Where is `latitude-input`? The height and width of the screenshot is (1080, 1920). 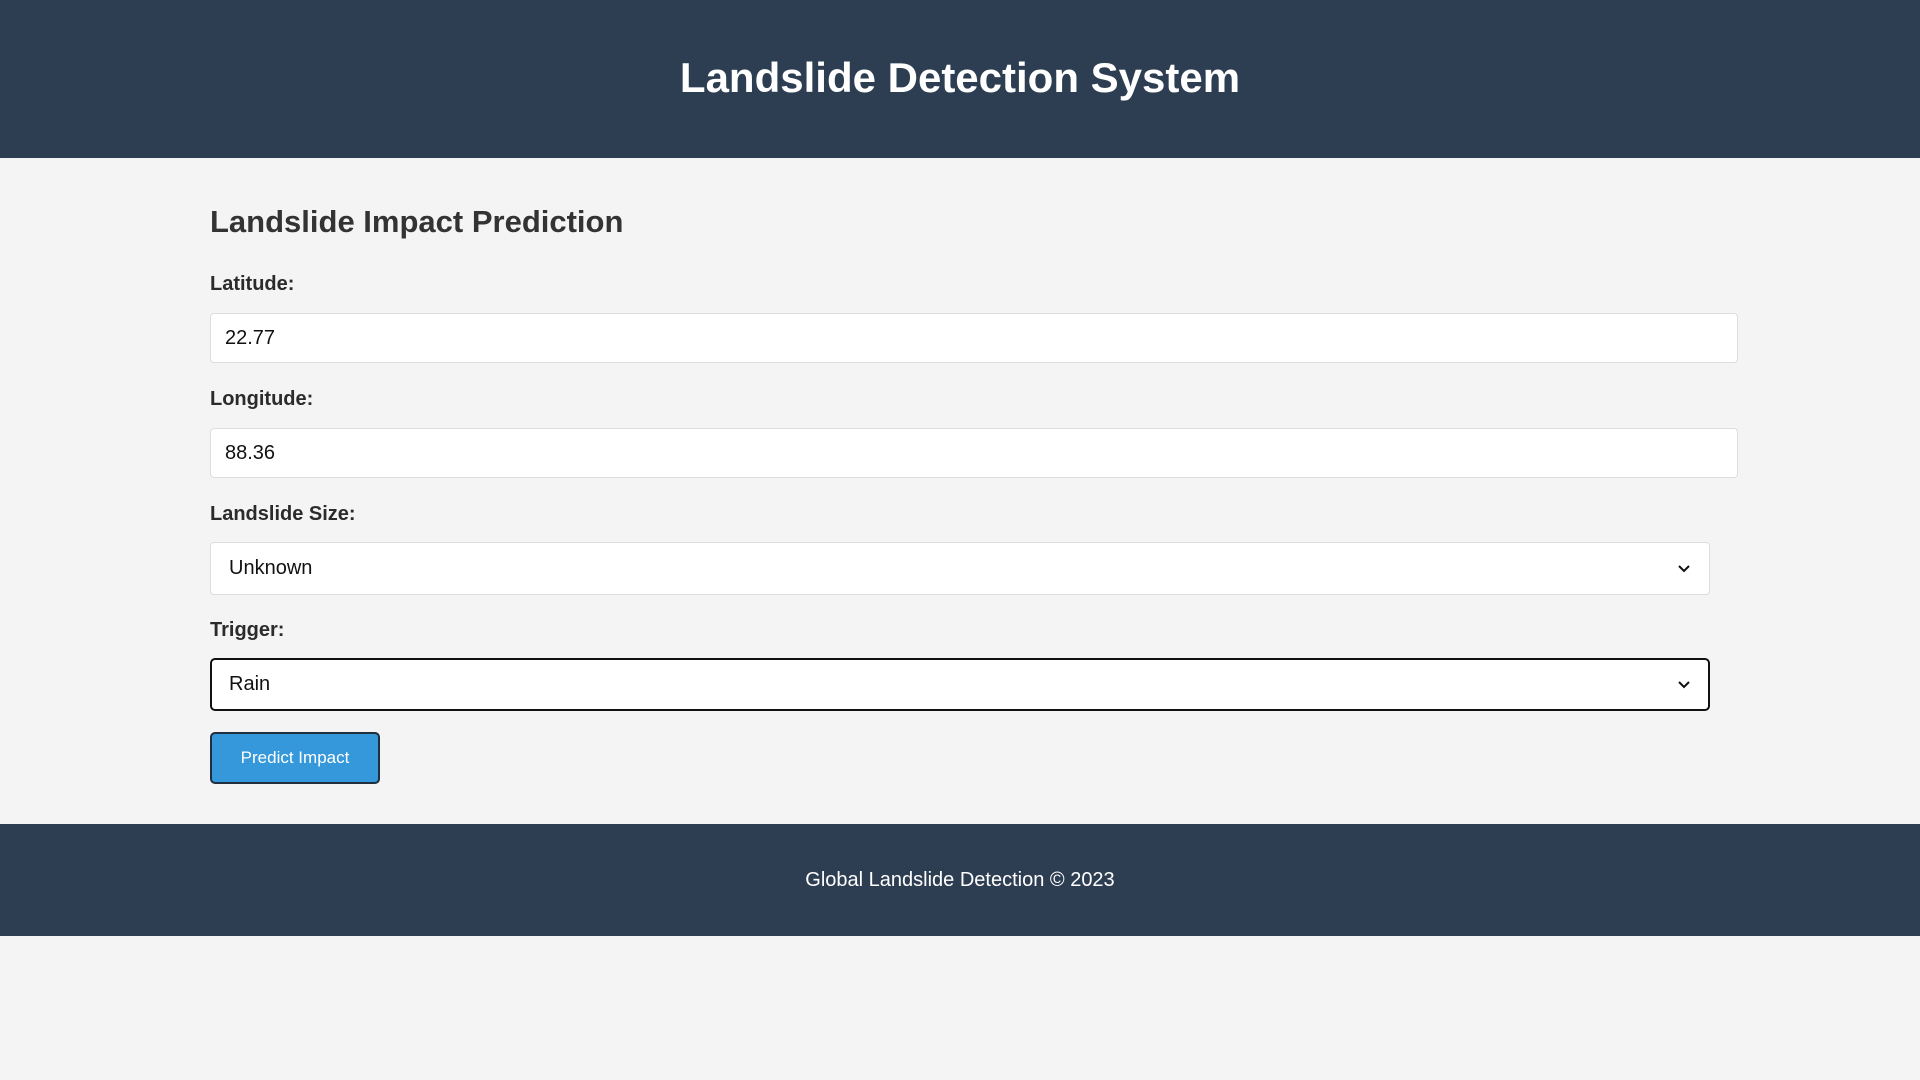 latitude-input is located at coordinates (974, 338).